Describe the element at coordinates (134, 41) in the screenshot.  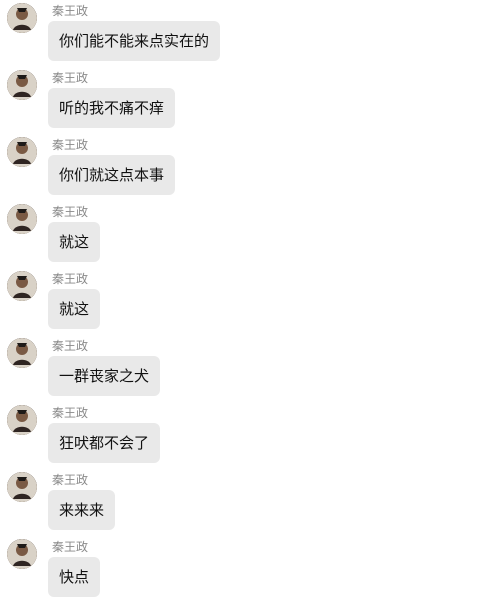
I see `message-bubble: 你们能不能来点实在的` at that location.